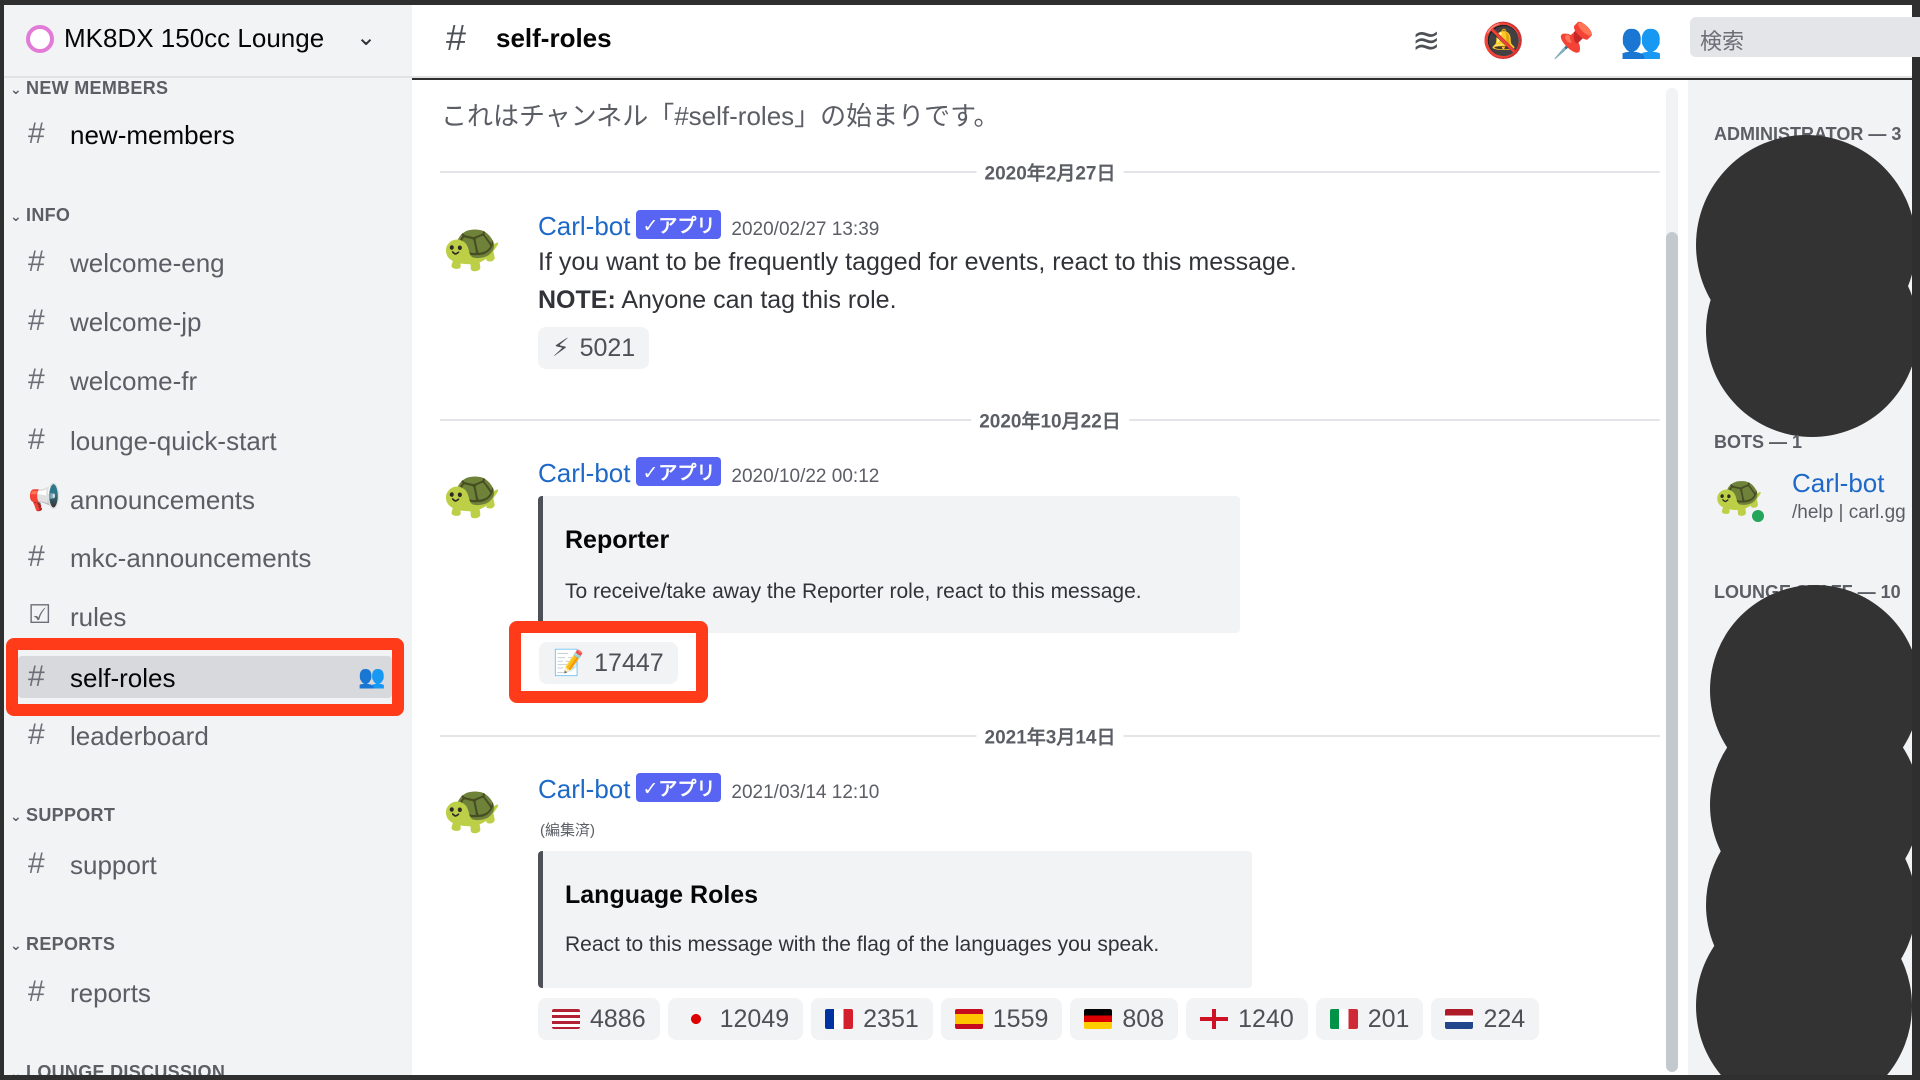  Describe the element at coordinates (1050, 172) in the screenshot. I see `date-divider: 2020年2月27日` at that location.